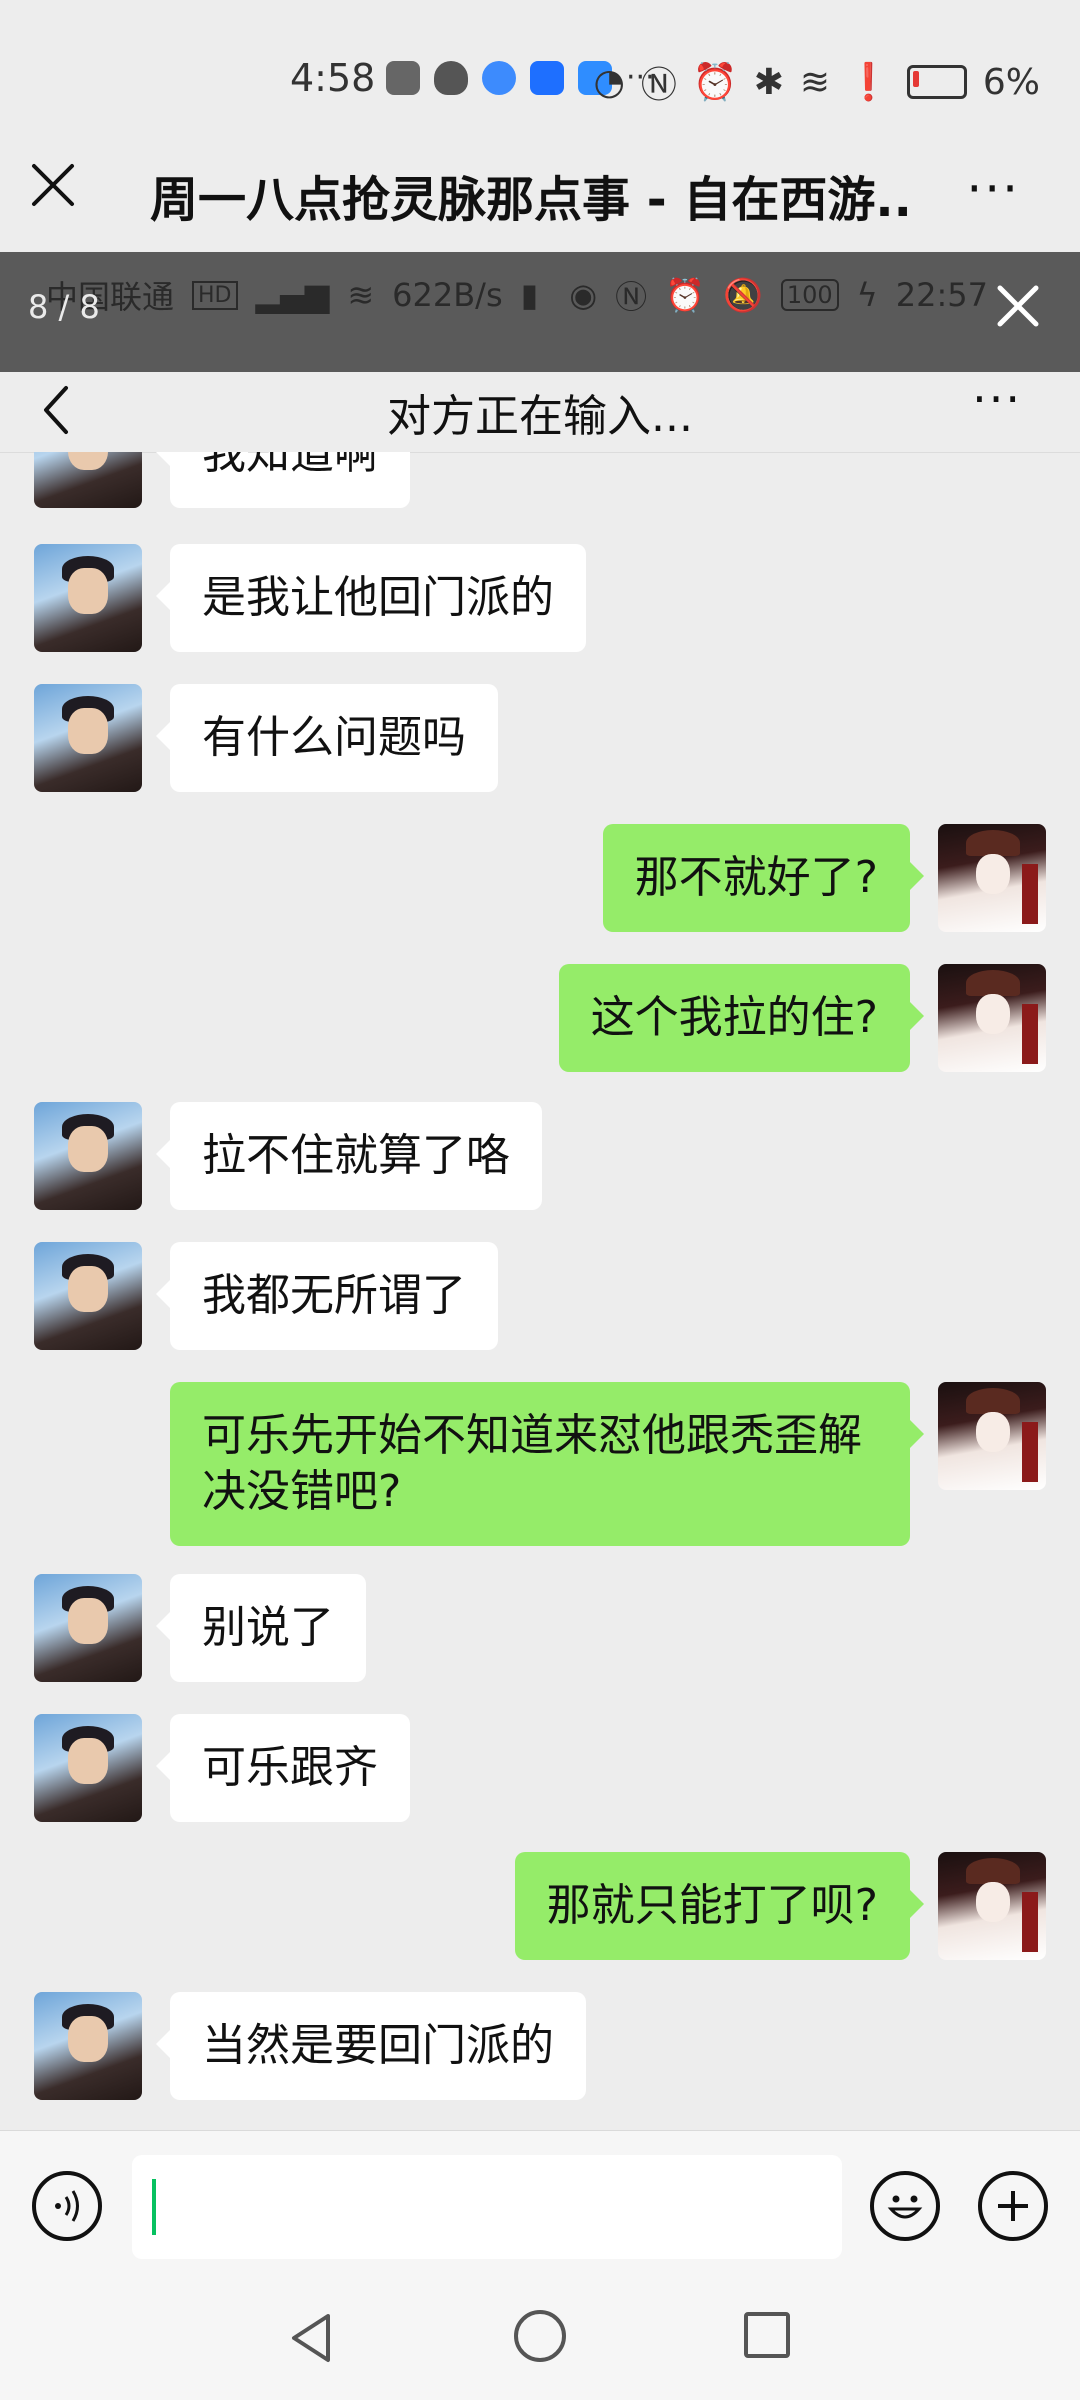 The image size is (1080, 2400). I want to click on bulb-app-icon, so click(547, 77).